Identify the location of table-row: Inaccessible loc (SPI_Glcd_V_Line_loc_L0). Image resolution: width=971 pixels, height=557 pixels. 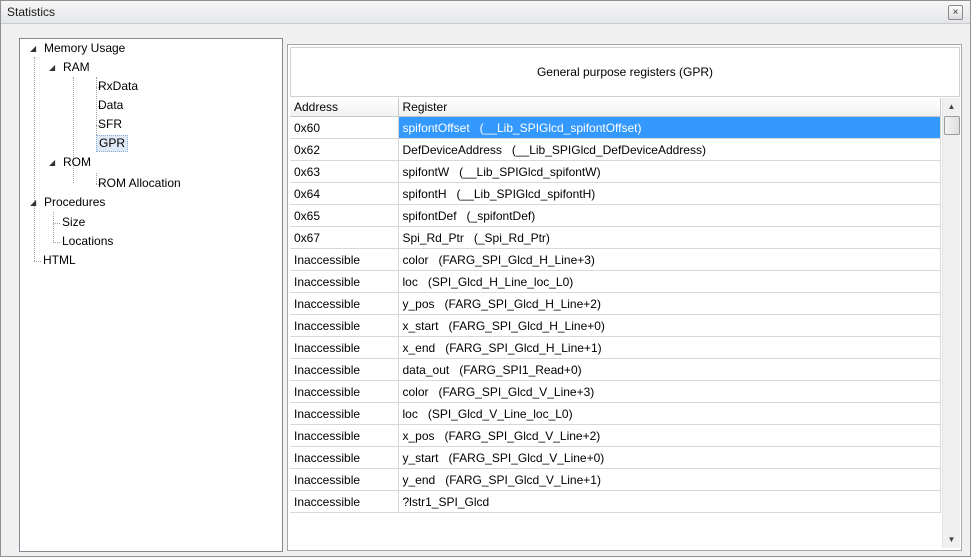
(615, 413).